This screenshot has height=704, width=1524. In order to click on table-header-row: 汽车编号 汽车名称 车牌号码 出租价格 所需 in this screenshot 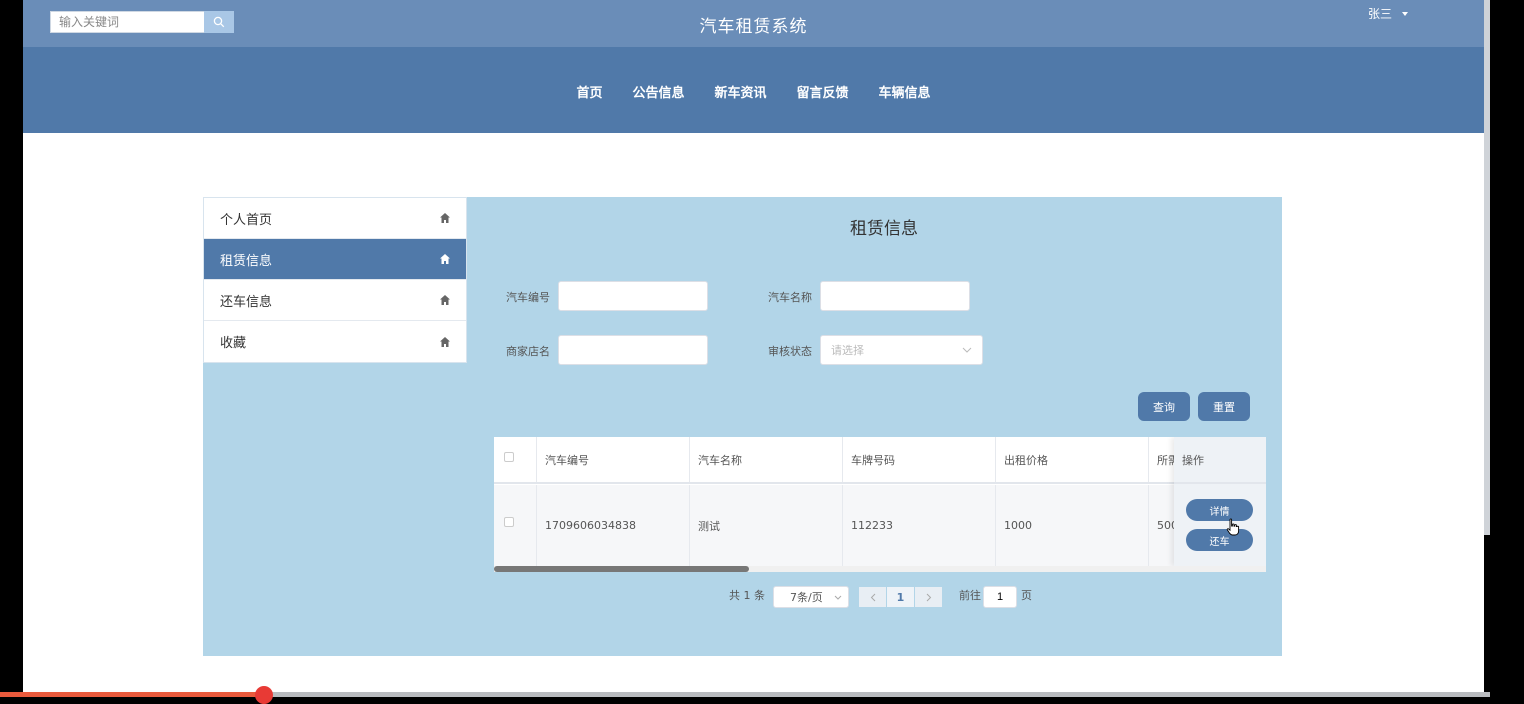, I will do `click(880, 460)`.